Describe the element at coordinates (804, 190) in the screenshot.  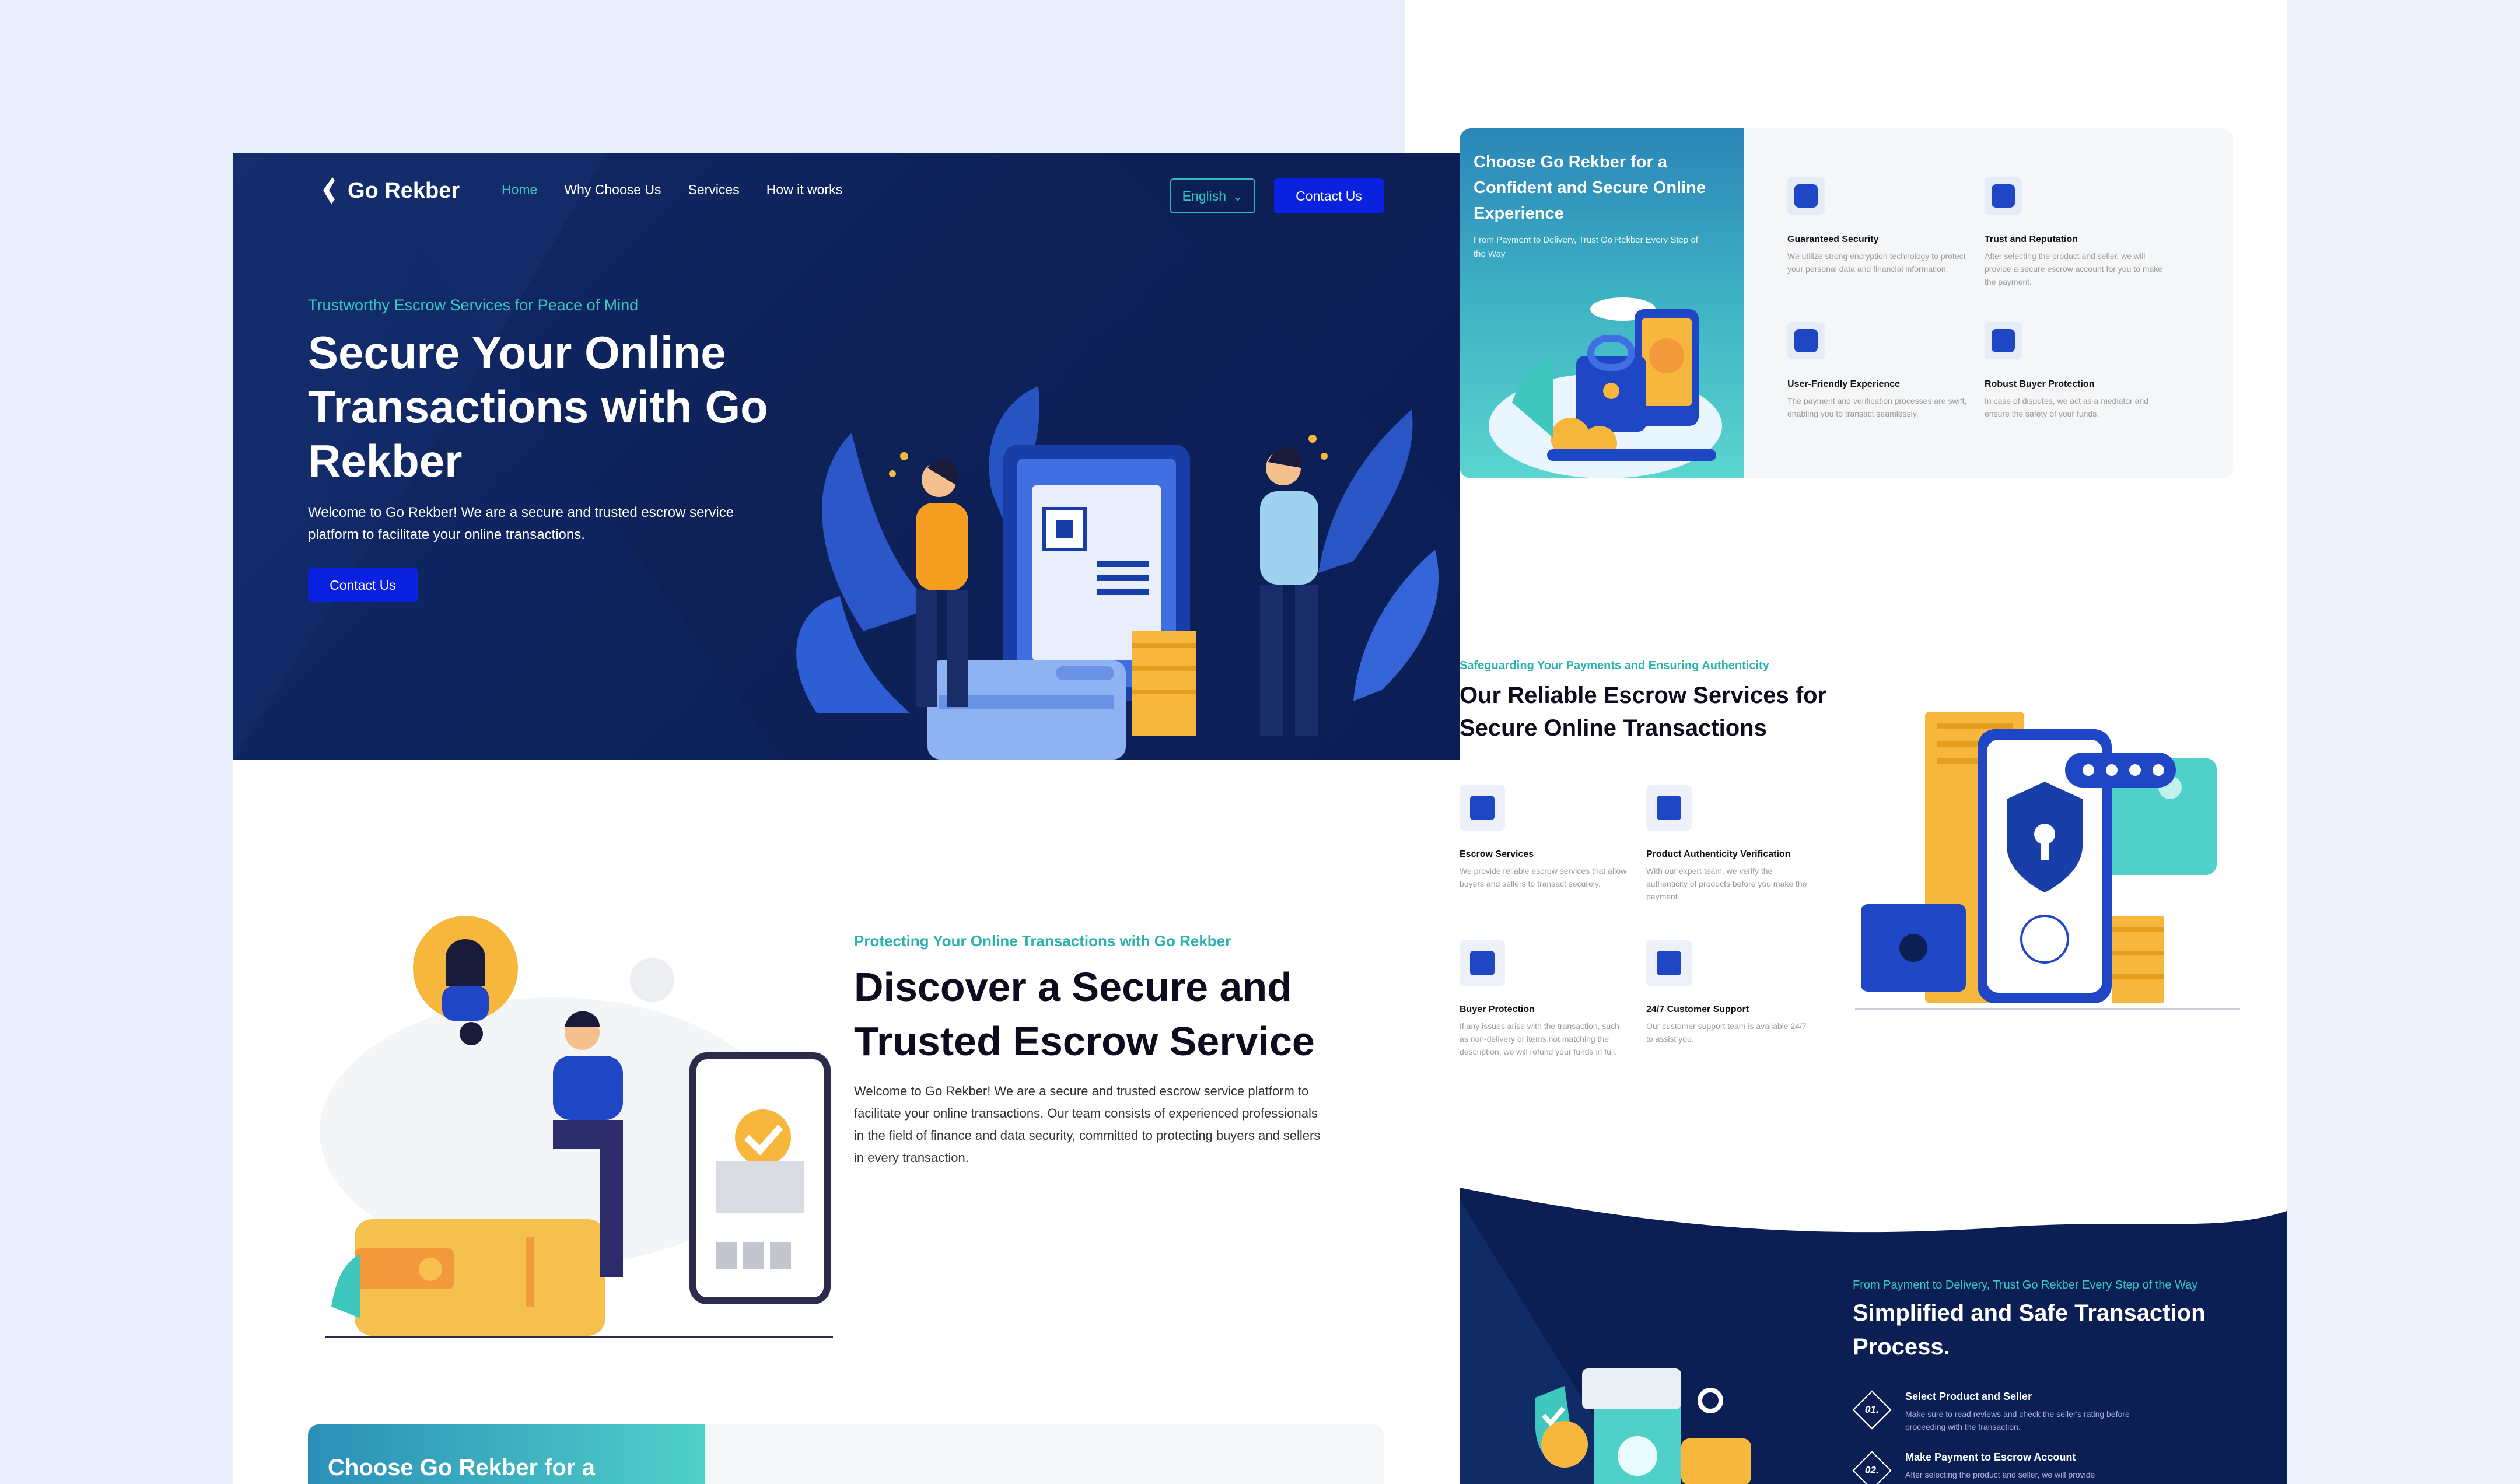
I see `nav-link-how-it-works: How it works` at that location.